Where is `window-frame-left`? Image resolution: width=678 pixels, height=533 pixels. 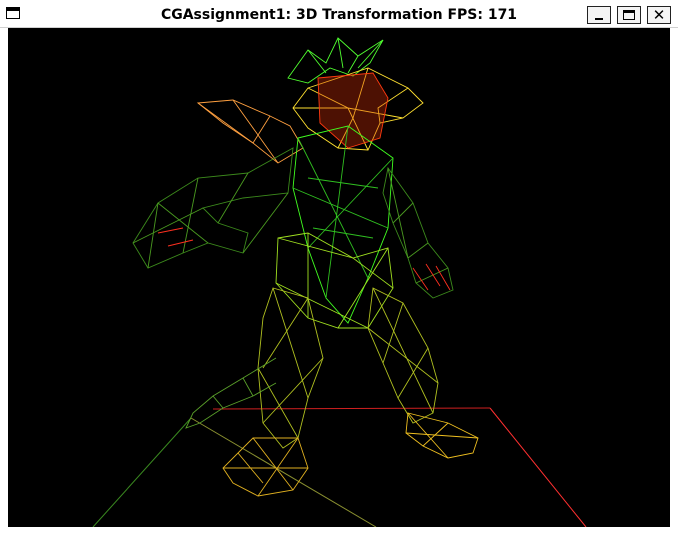
window-frame-left is located at coordinates (4, 280).